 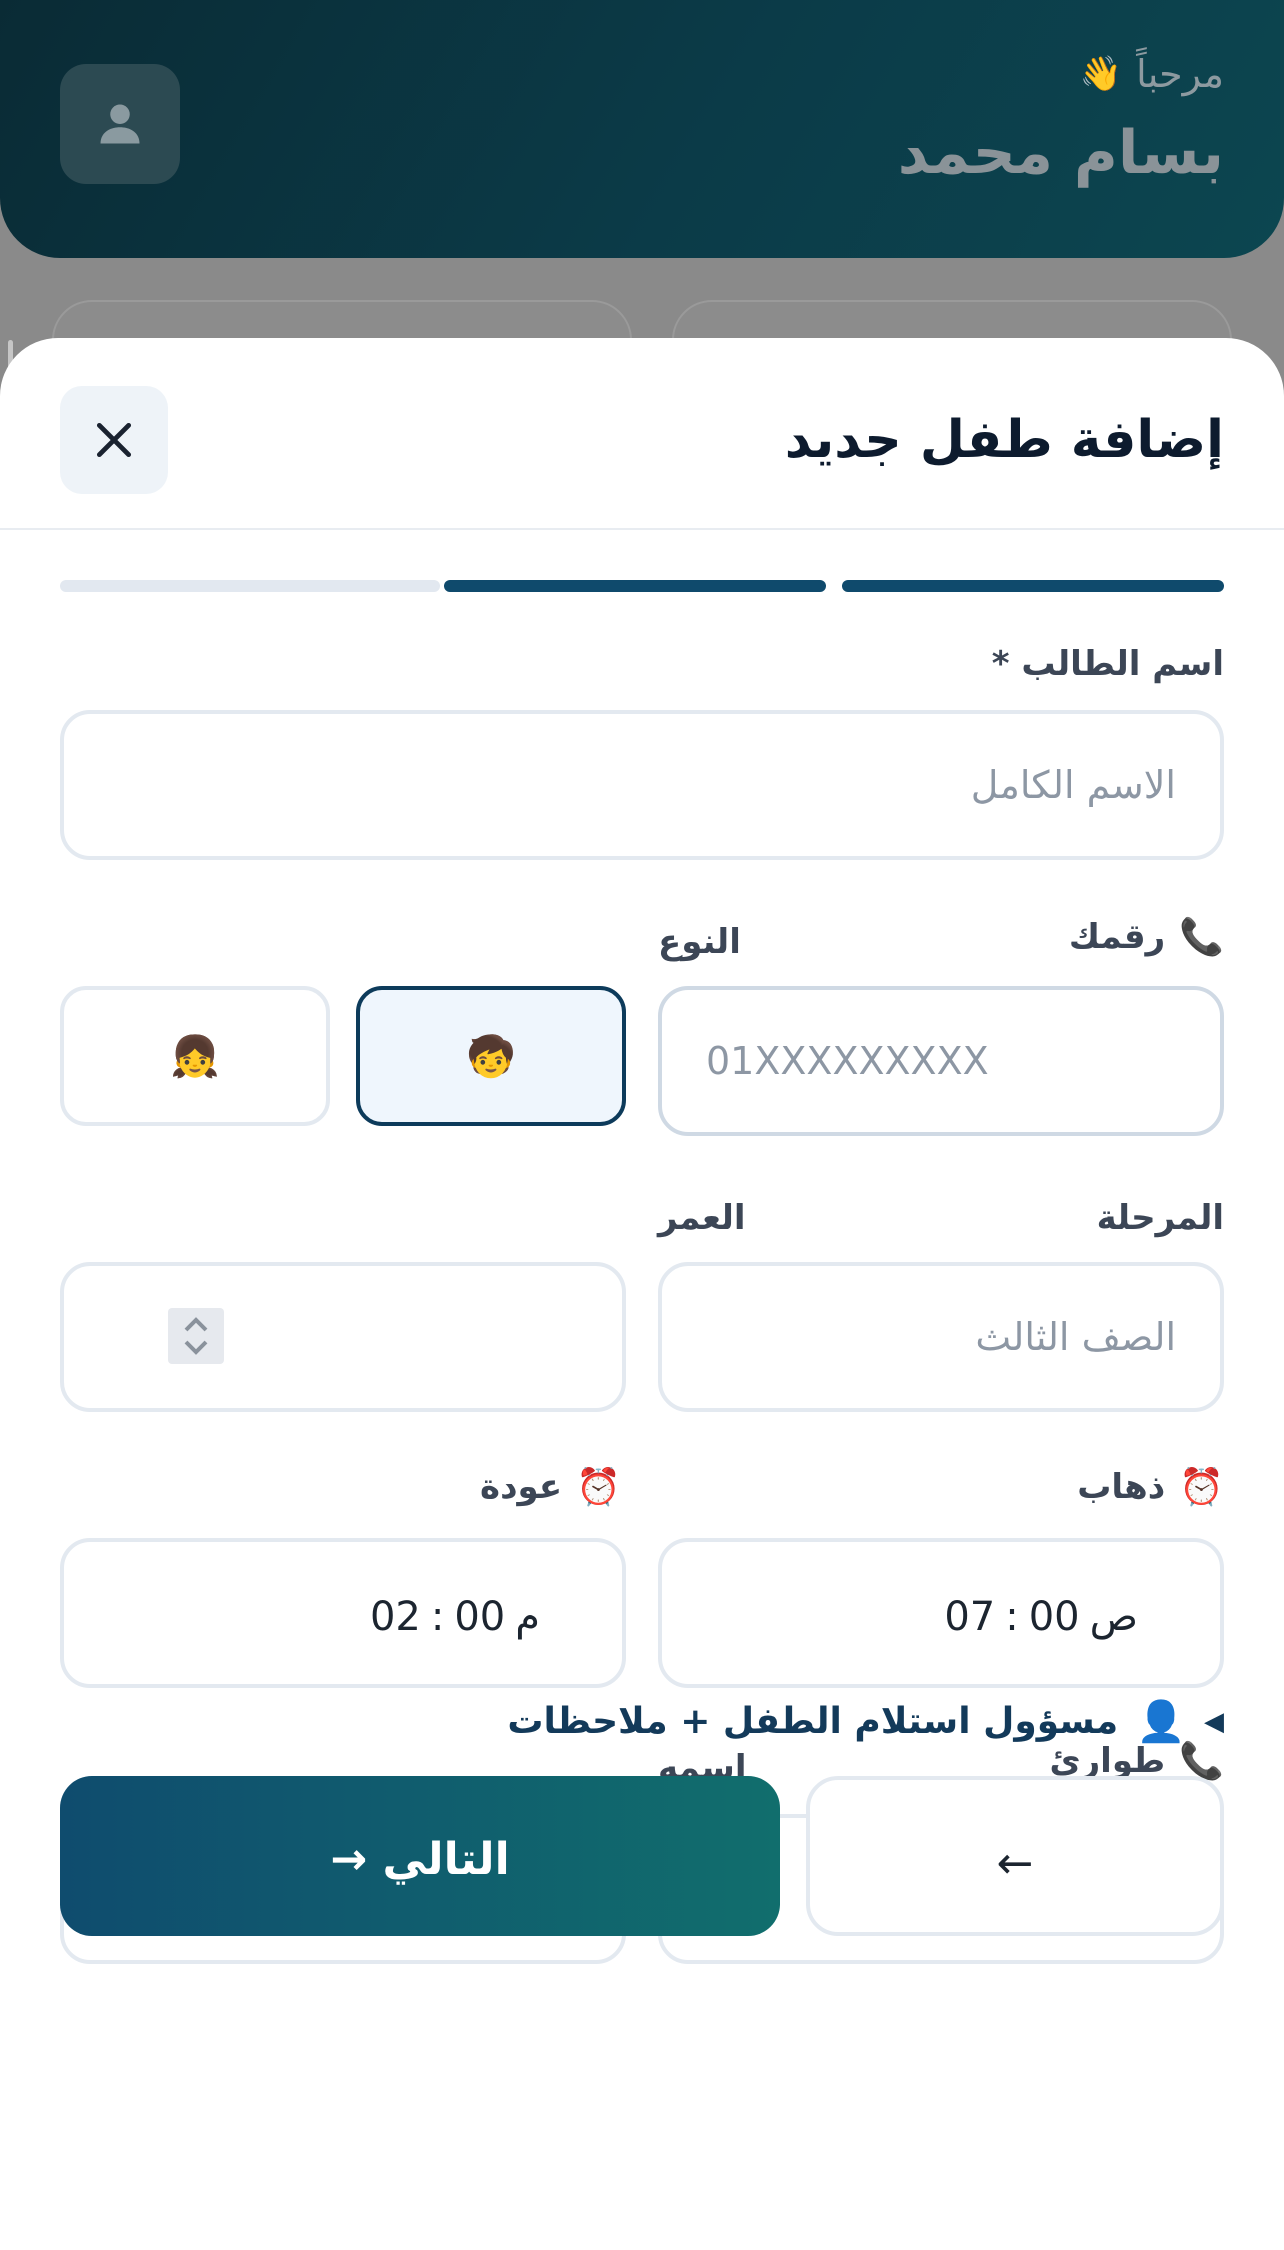 What do you see at coordinates (1101, 74) in the screenshot?
I see `waving-hand-icon: 👋` at bounding box center [1101, 74].